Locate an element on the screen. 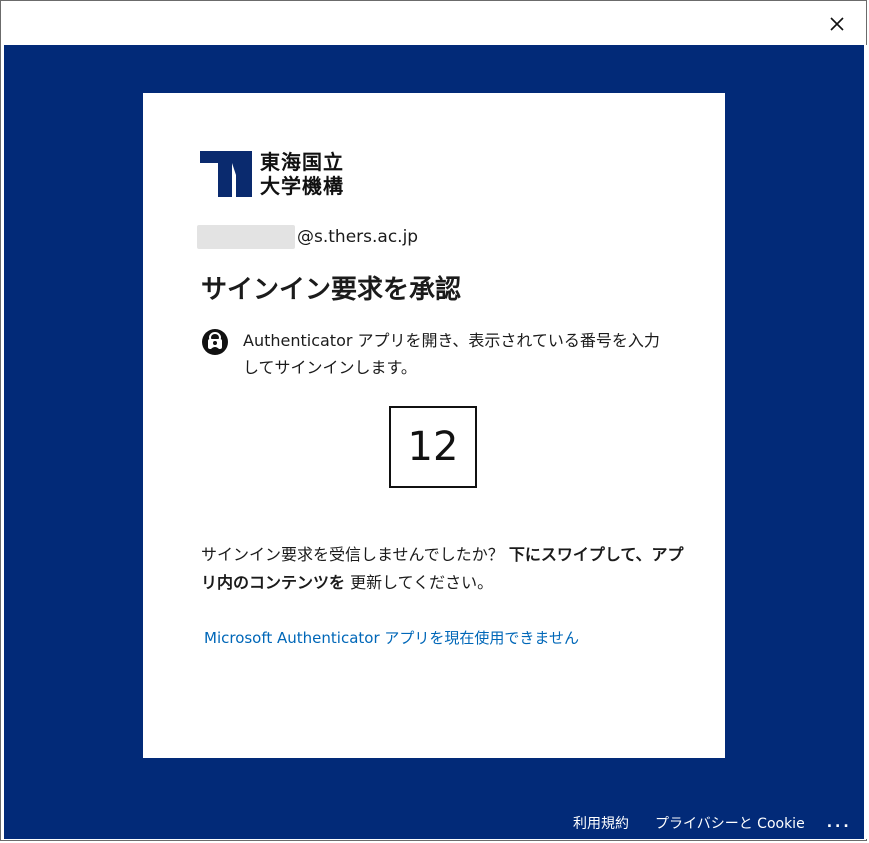 The width and height of the screenshot is (869, 843). privacy-cookie-link: プライバシーと Cookie is located at coordinates (730, 823).